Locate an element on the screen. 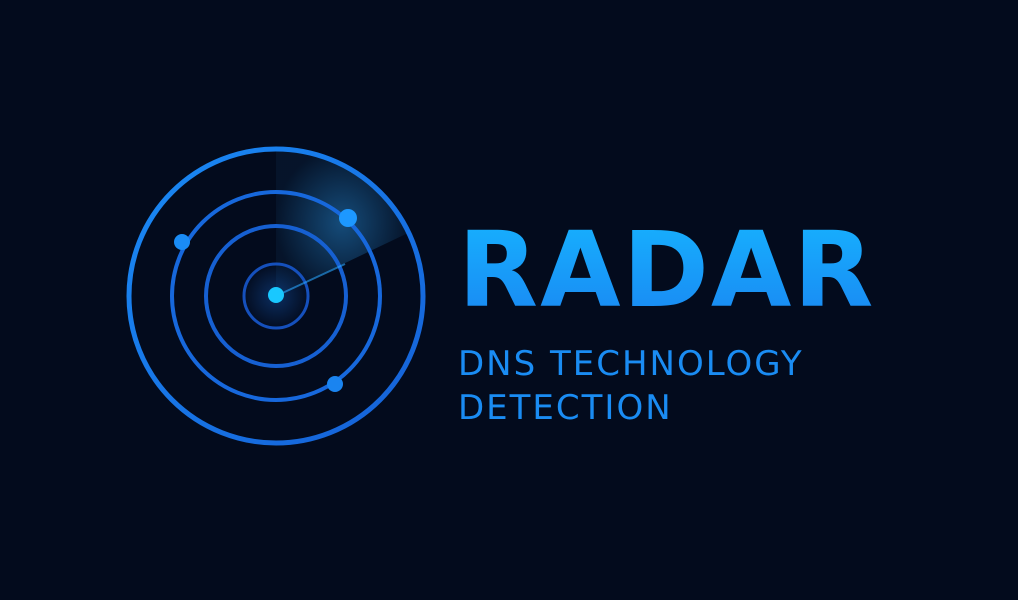  radar-scope-icon is located at coordinates (276, 296).